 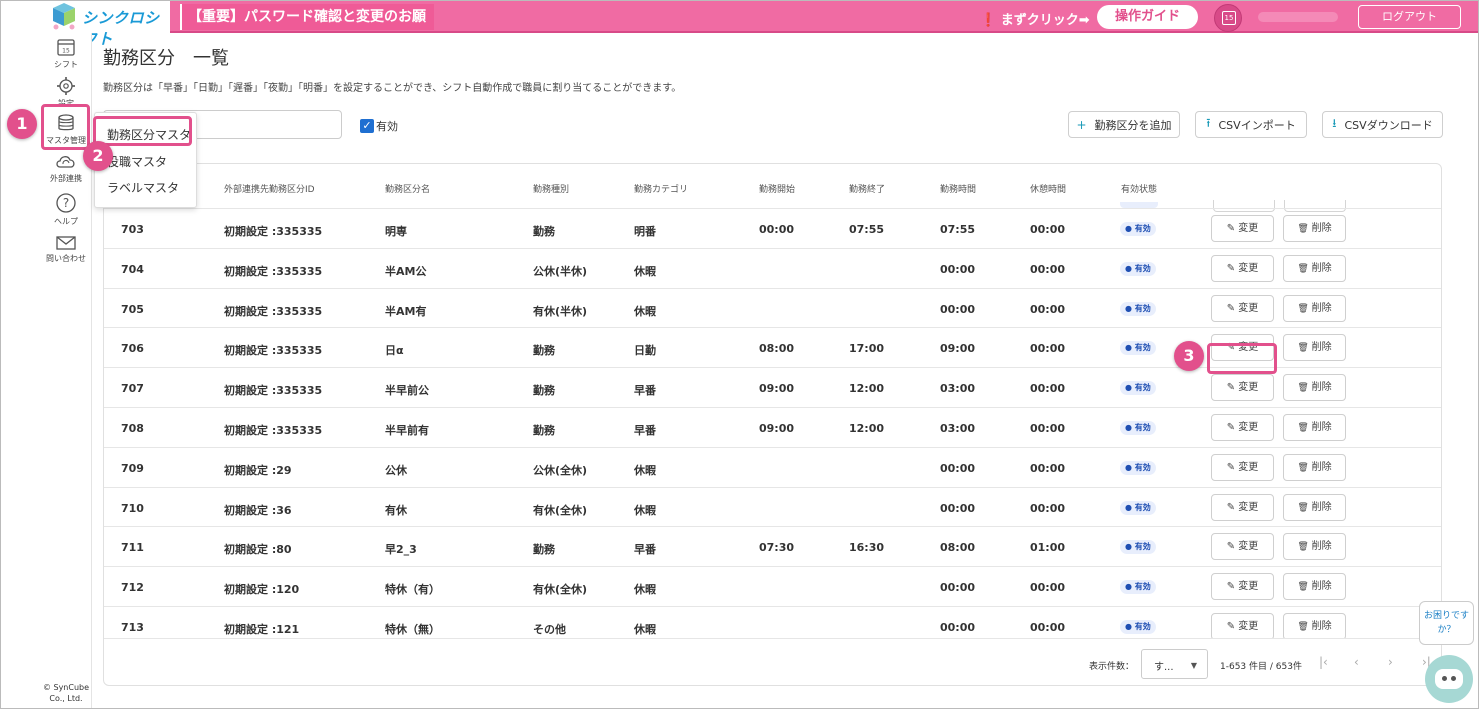 I want to click on col-header: 勤務区分名, so click(x=407, y=188).